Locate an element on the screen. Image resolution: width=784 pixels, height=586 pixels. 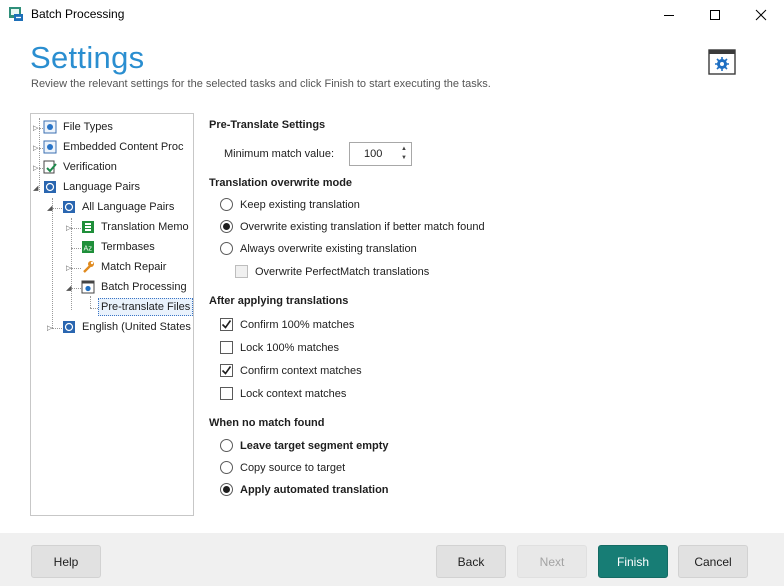
close-icon is located at coordinates (761, 15).